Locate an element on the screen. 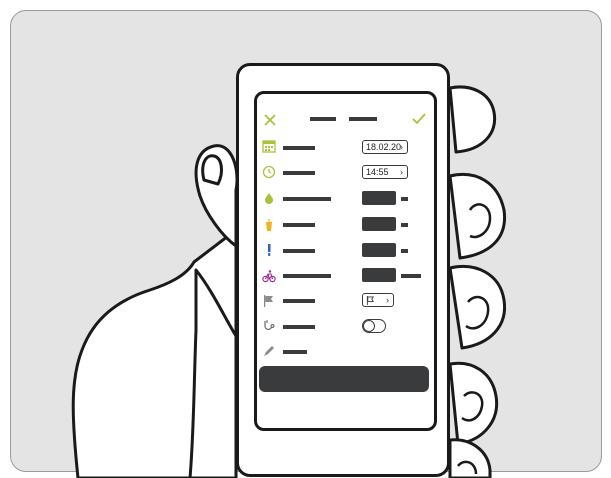 This screenshot has width=611, height=478. header-title-placeholder is located at coordinates (323, 119).